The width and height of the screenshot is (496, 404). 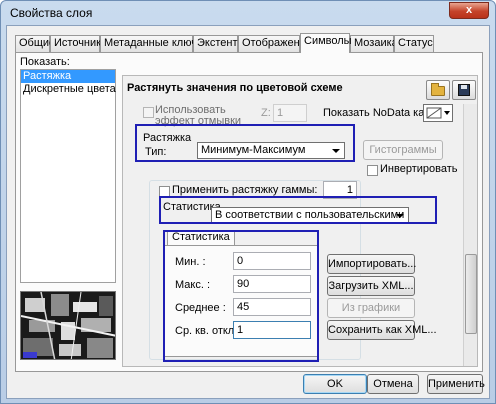 I want to click on window-title: Свойства слоя, so click(x=51, y=13).